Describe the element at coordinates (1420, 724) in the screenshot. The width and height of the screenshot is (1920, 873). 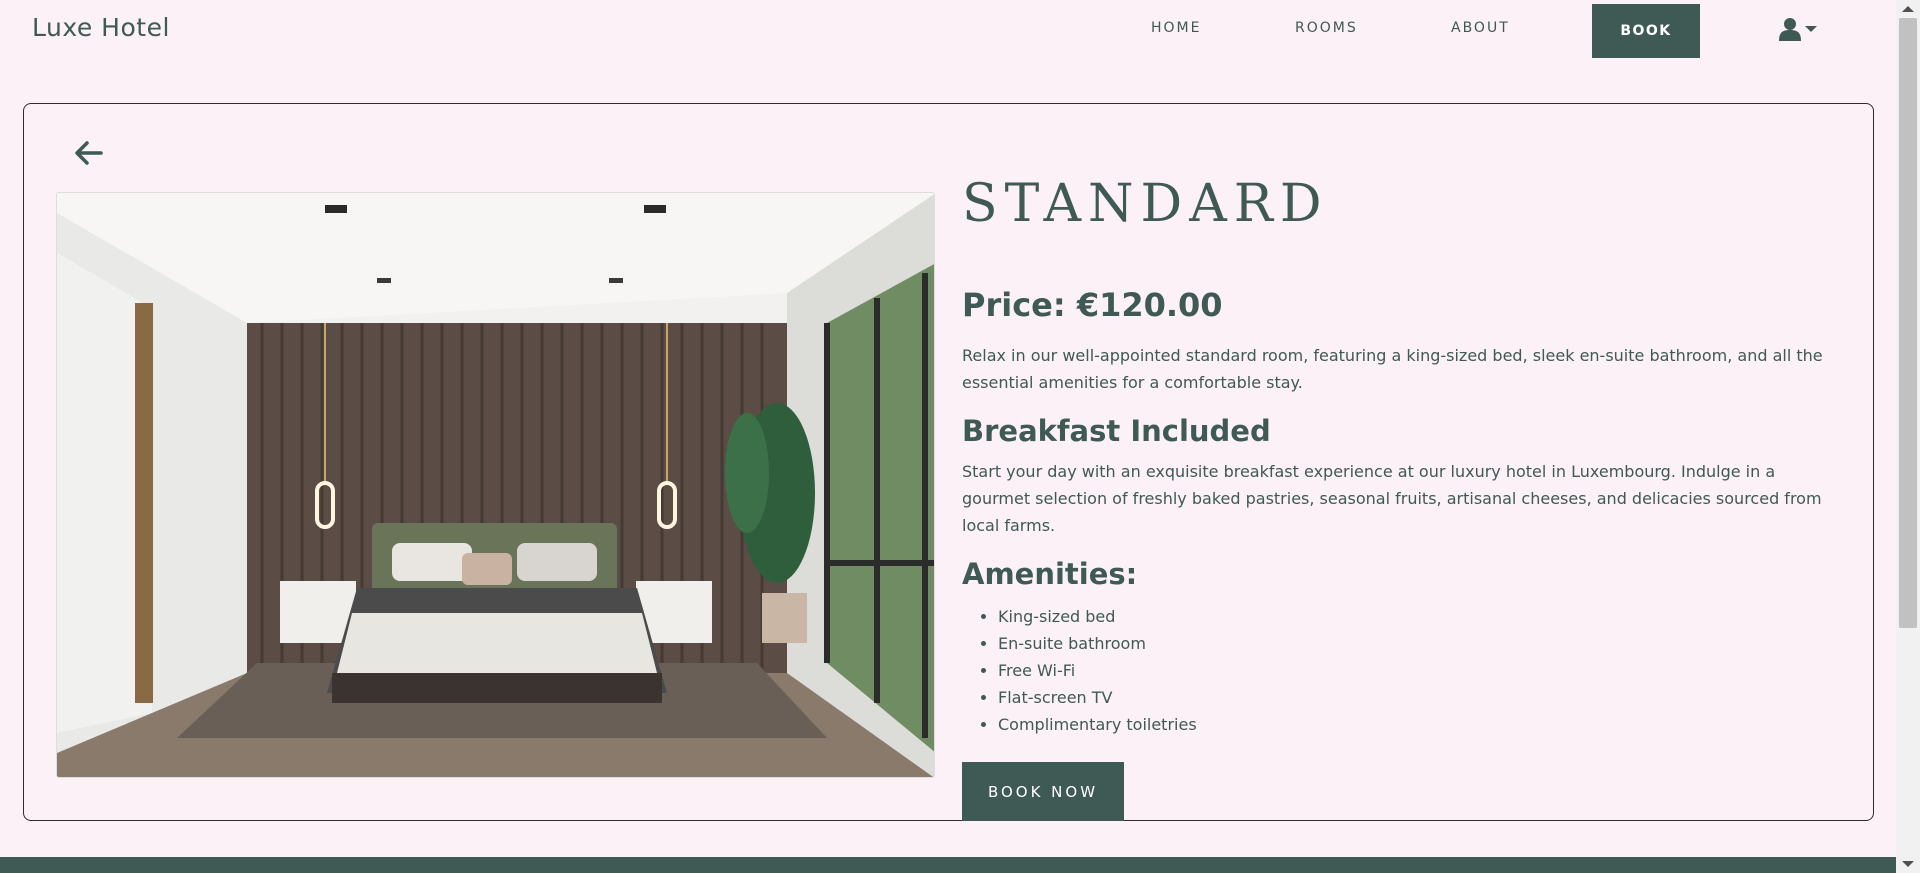
I see `amenity-item: Complimentary toiletries` at that location.